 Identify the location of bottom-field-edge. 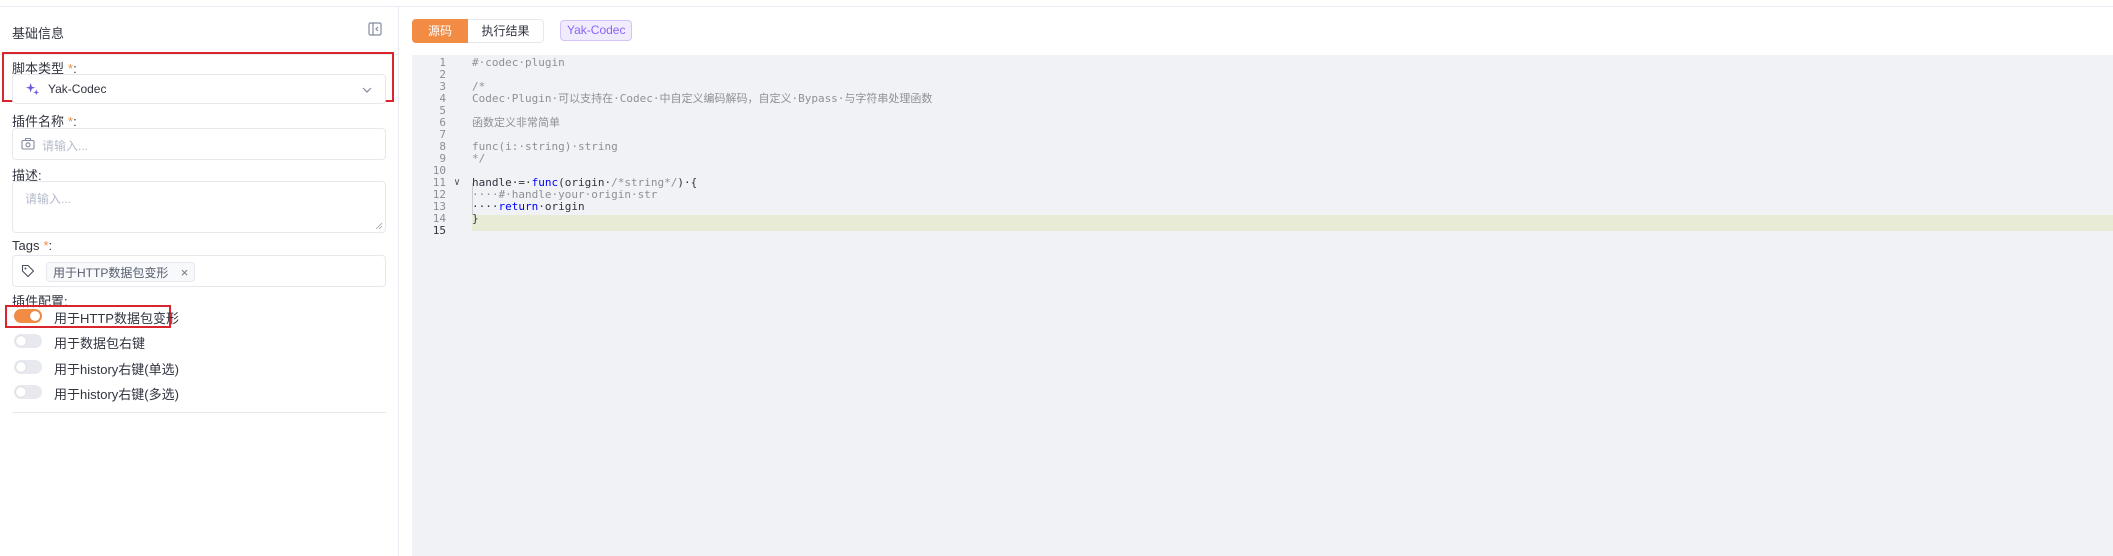
(199, 412).